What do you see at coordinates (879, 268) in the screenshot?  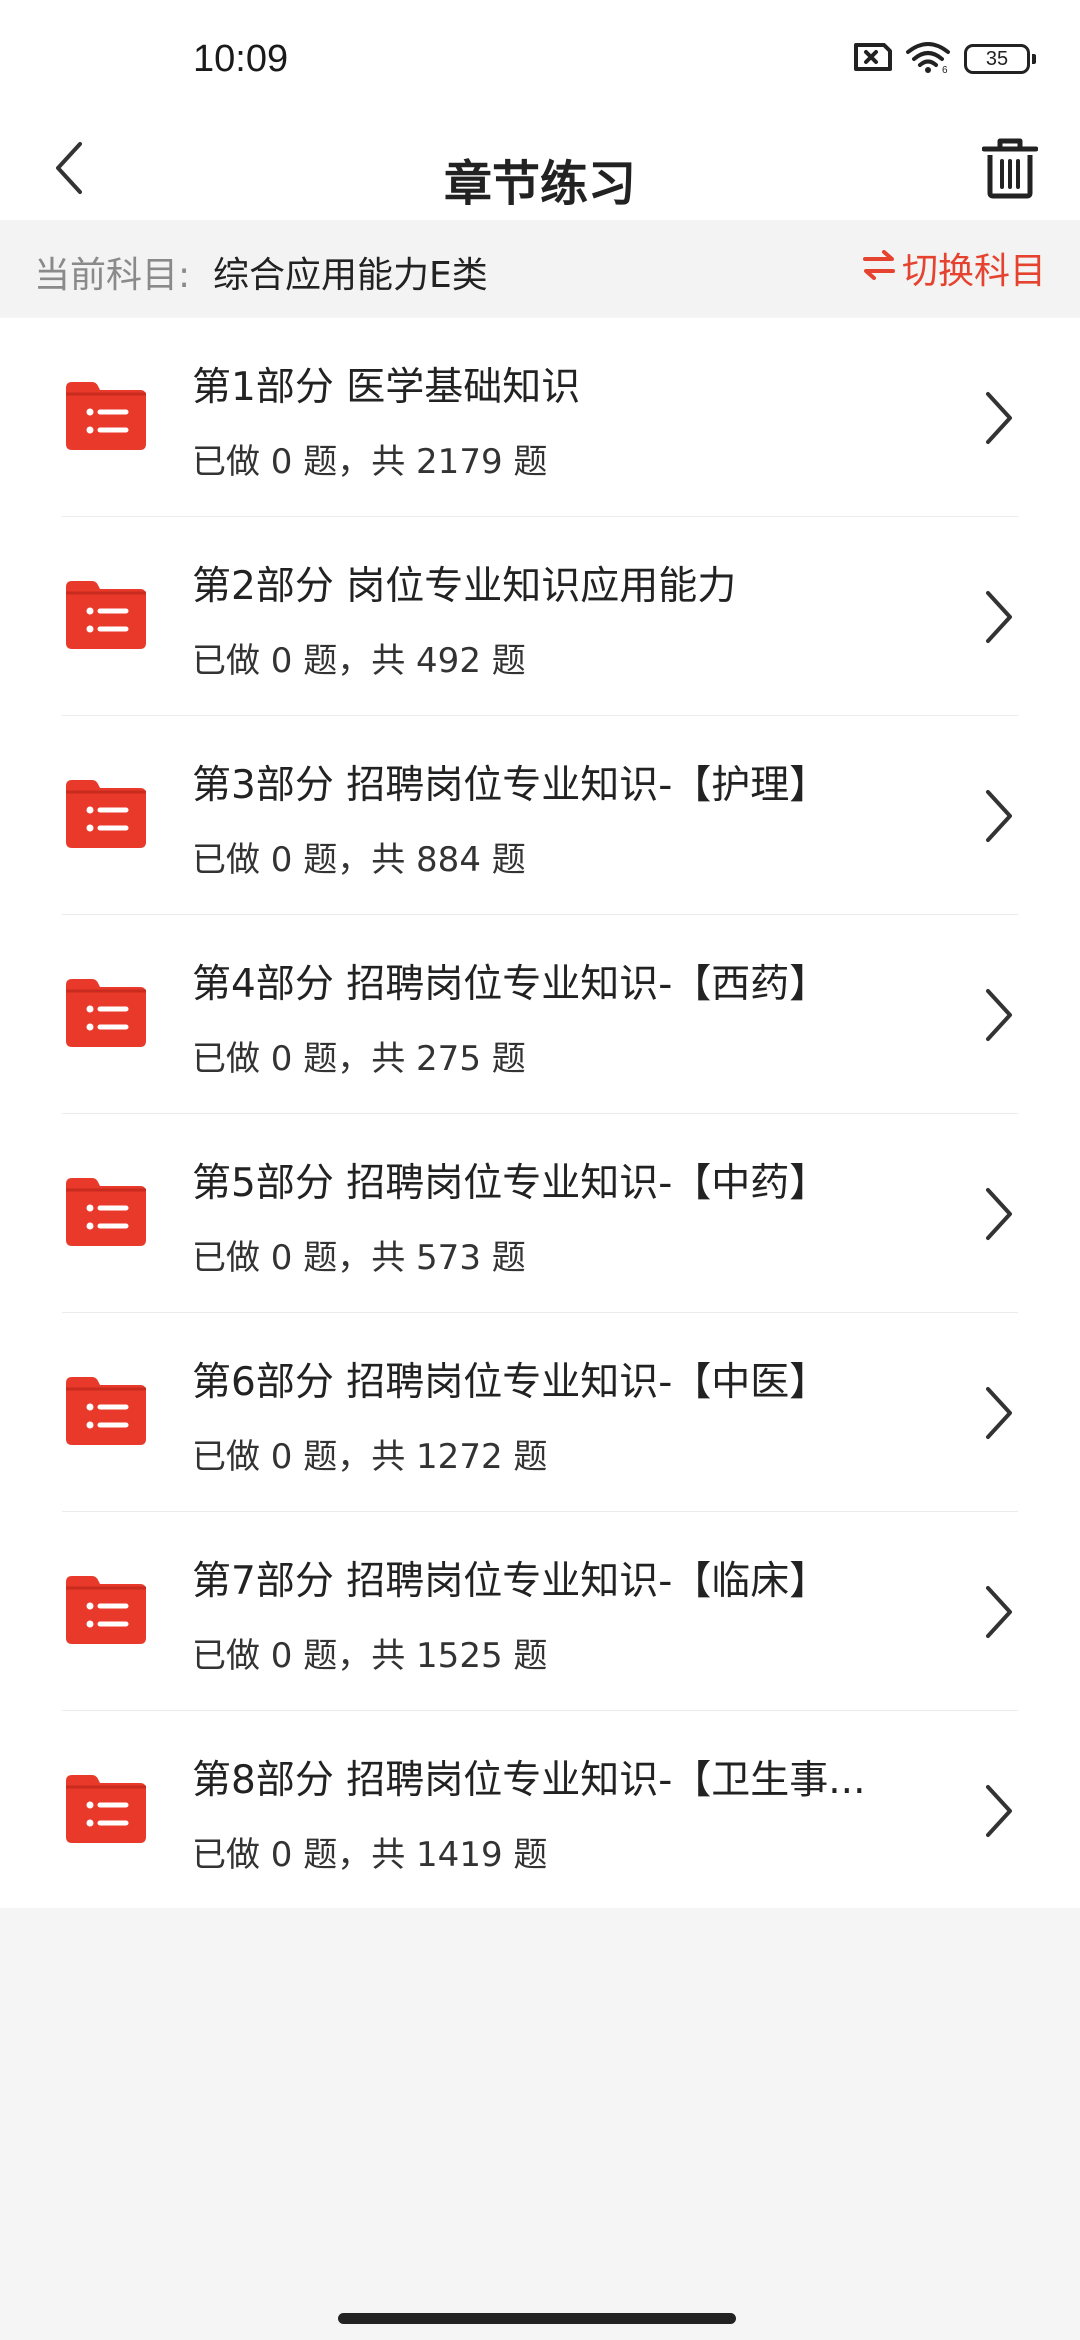 I see `swap-arrows-icon` at bounding box center [879, 268].